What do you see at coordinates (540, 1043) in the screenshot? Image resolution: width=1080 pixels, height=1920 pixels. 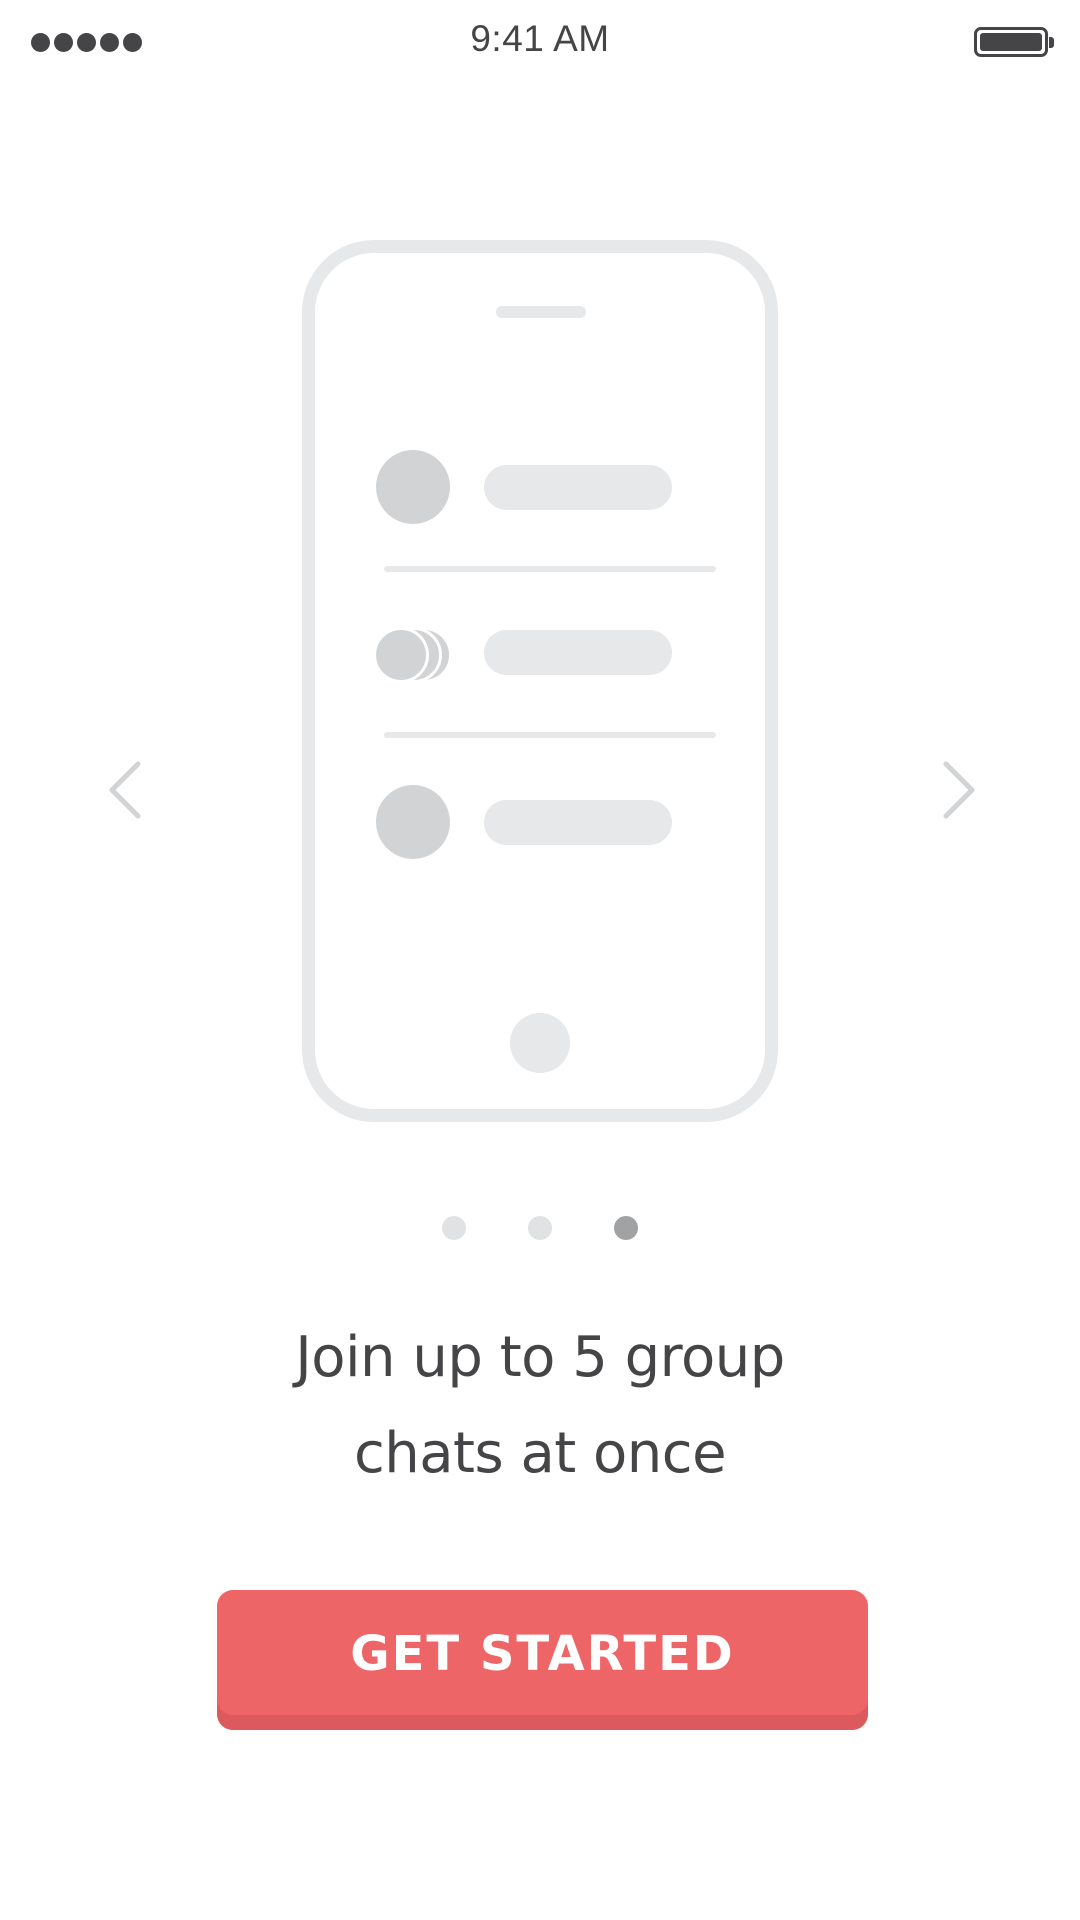 I see `phone-home-button` at bounding box center [540, 1043].